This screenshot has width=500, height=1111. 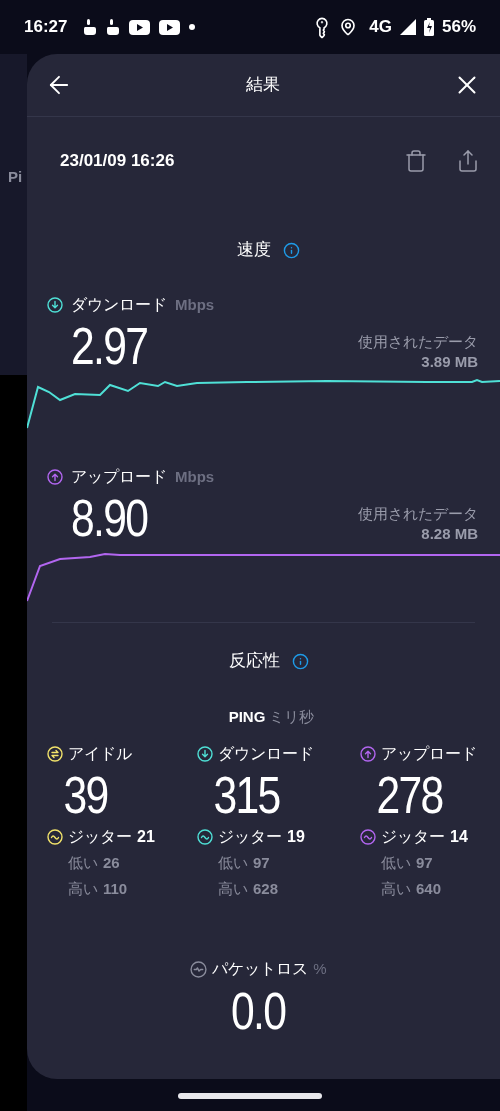 What do you see at coordinates (119, 305) in the screenshot?
I see `test-label: ダウンロード` at bounding box center [119, 305].